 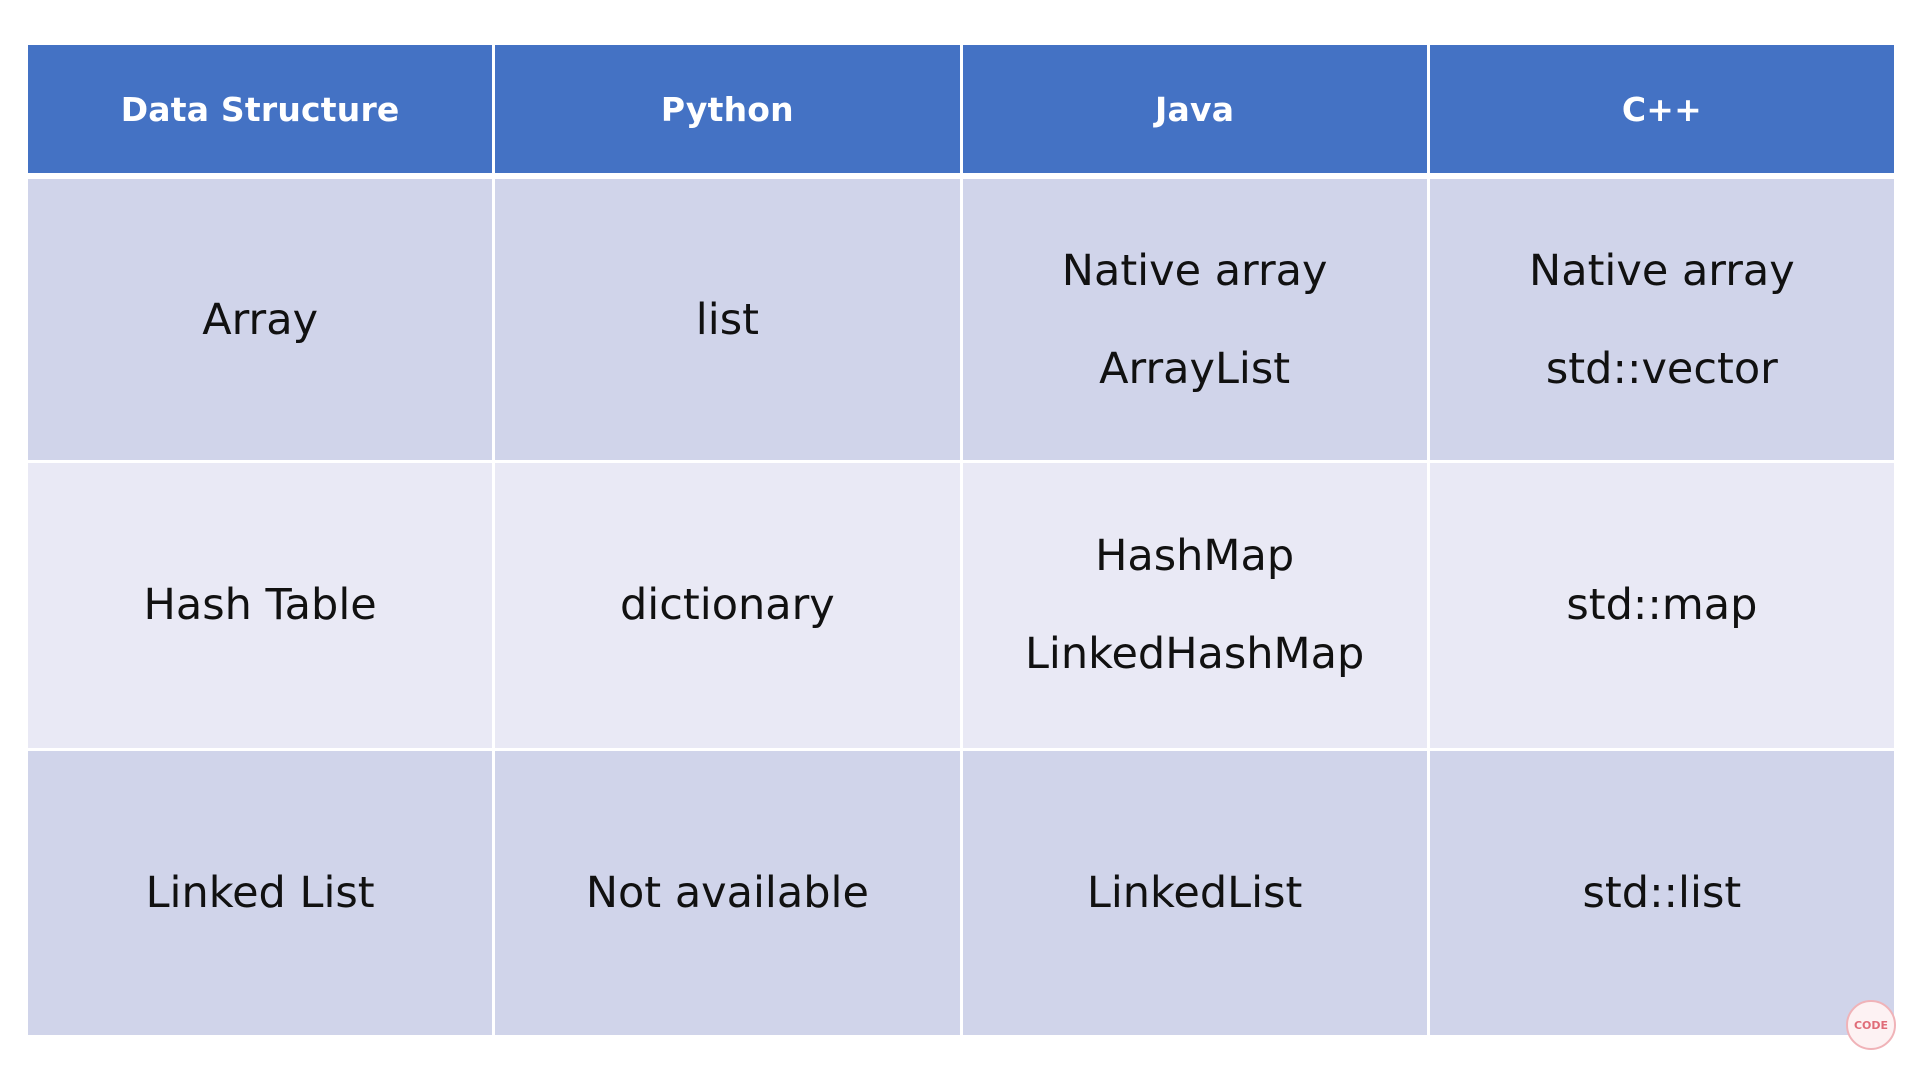 I want to click on cell-linkedlist-structure: Linked List, so click(x=260, y=892).